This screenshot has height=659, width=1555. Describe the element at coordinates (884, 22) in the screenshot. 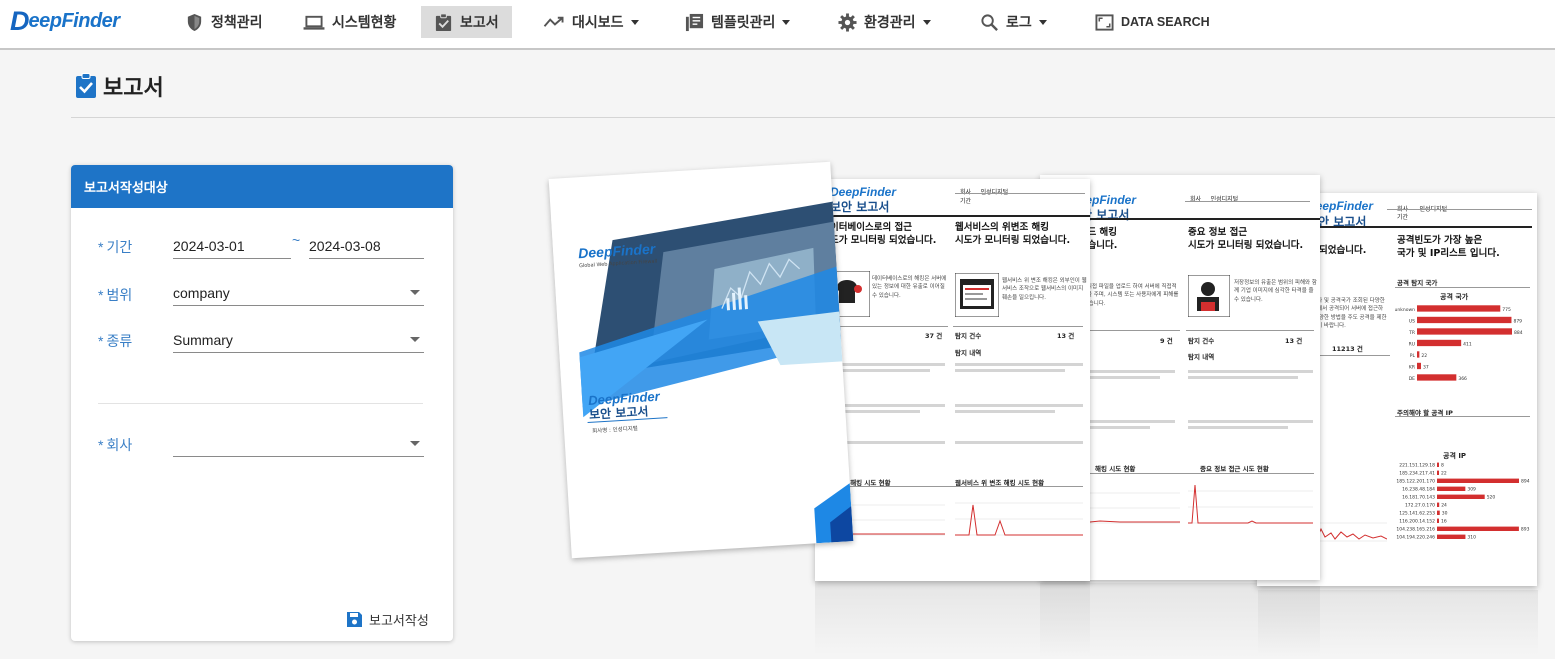

I see `nav-settings: 환경관리` at that location.